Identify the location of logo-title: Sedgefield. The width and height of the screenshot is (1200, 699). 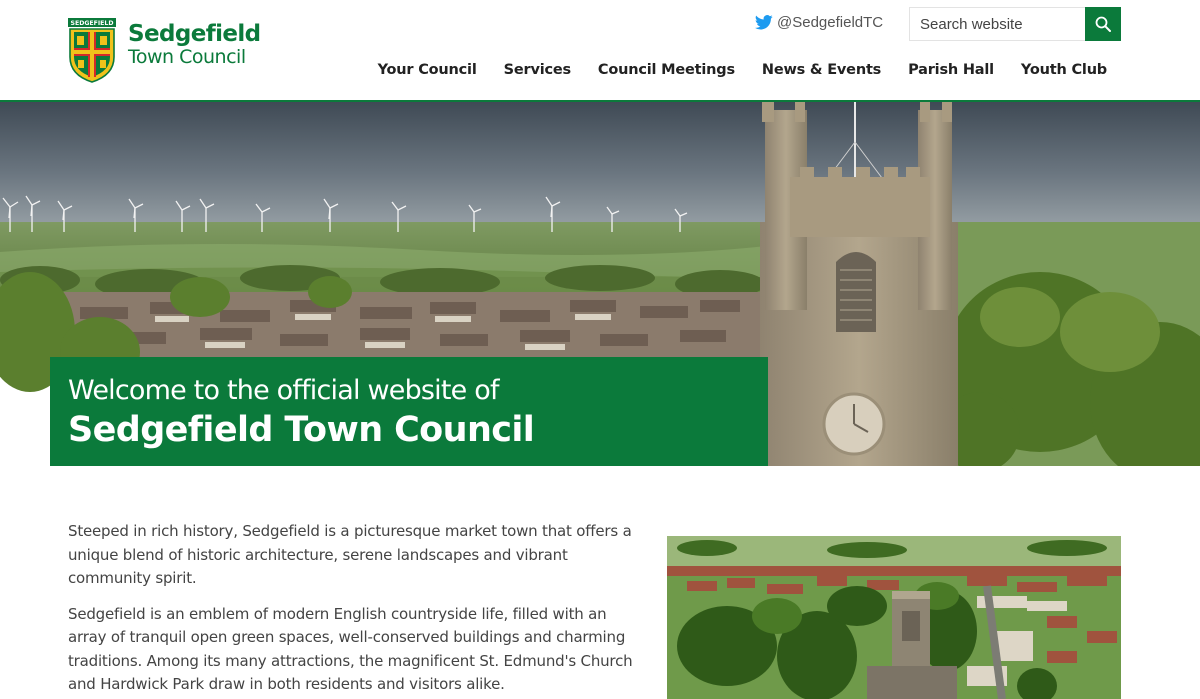
(194, 34).